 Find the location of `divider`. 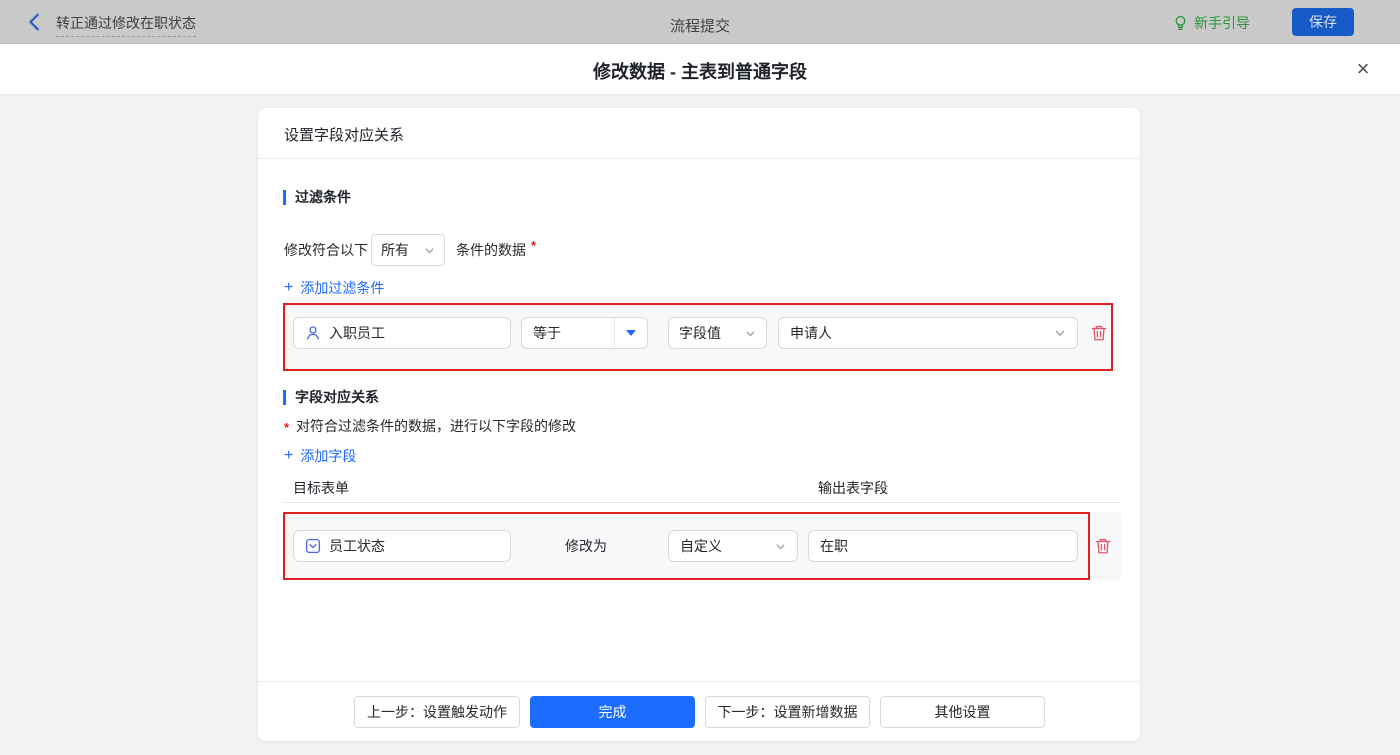

divider is located at coordinates (699, 158).